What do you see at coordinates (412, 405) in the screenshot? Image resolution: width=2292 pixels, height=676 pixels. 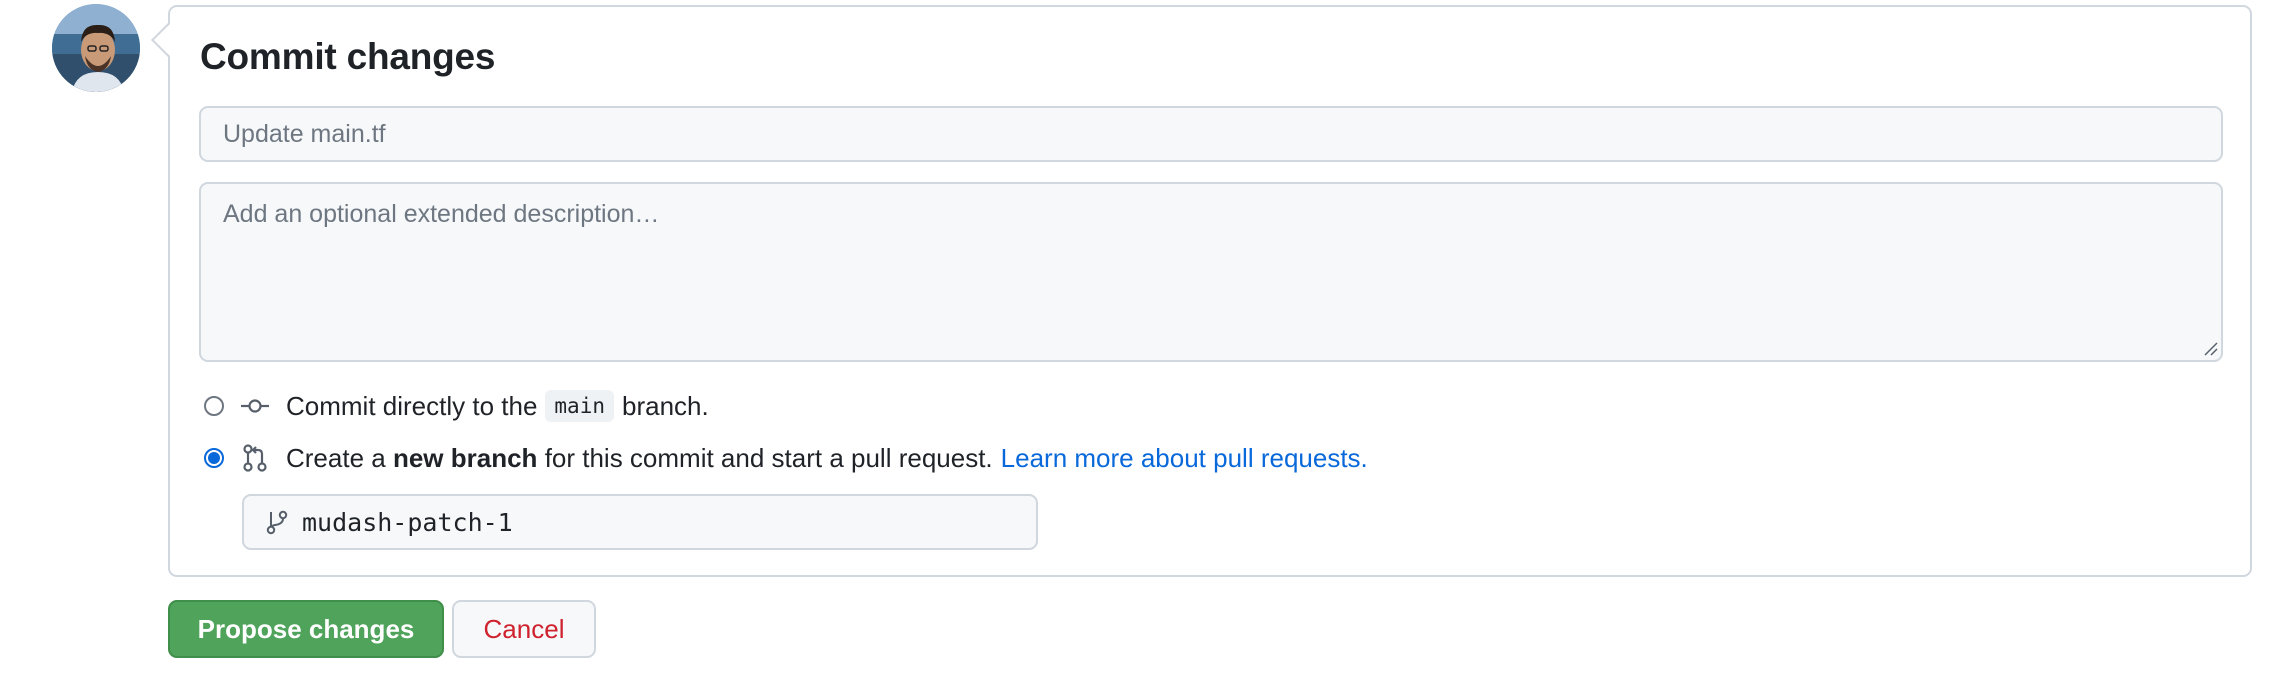 I see `commit-direct-label-prefix: Commit directly to the` at bounding box center [412, 405].